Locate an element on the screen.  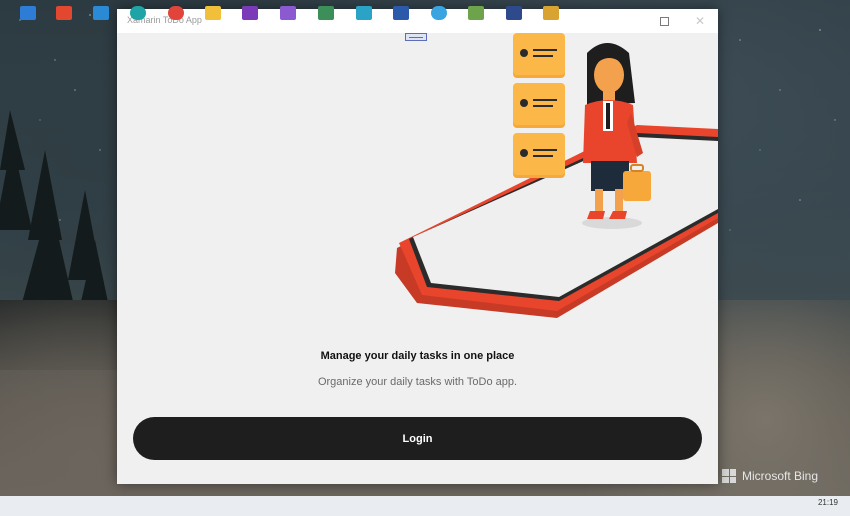
pen-icon is located at coordinates (551, 13).